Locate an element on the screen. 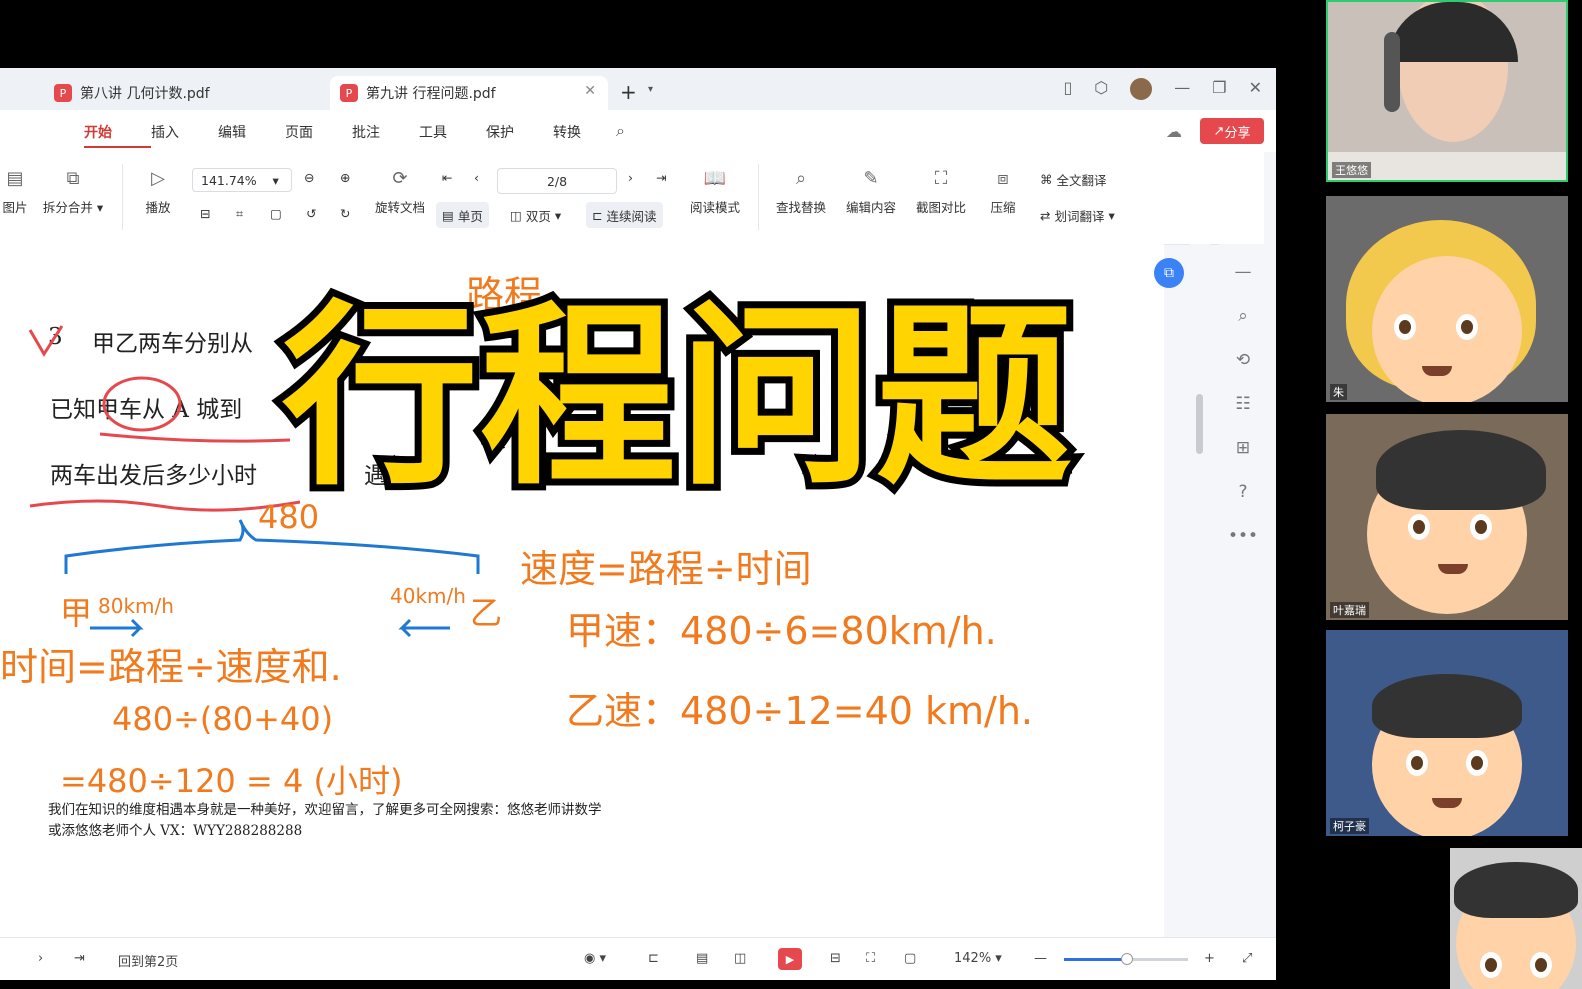  fit-width-icon: ⊟ is located at coordinates (205, 213).